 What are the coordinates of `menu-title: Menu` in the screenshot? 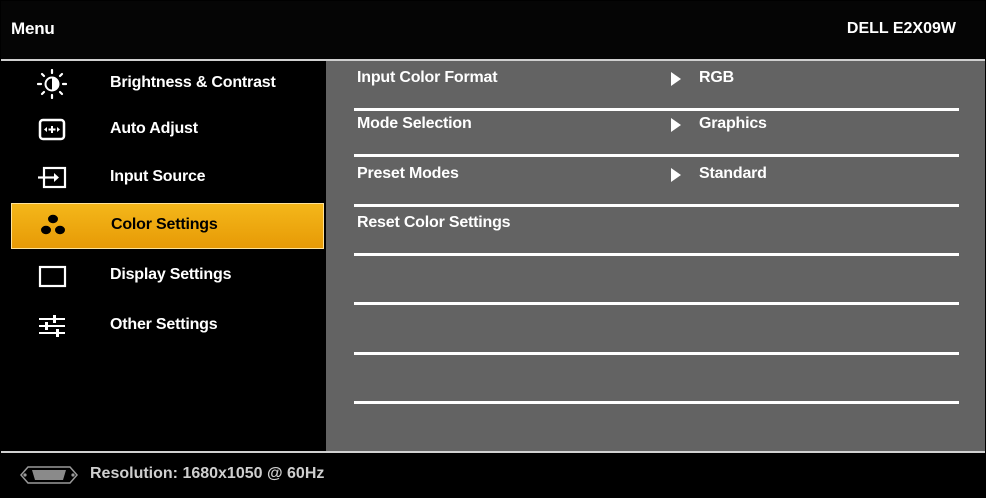 It's located at (33, 28).